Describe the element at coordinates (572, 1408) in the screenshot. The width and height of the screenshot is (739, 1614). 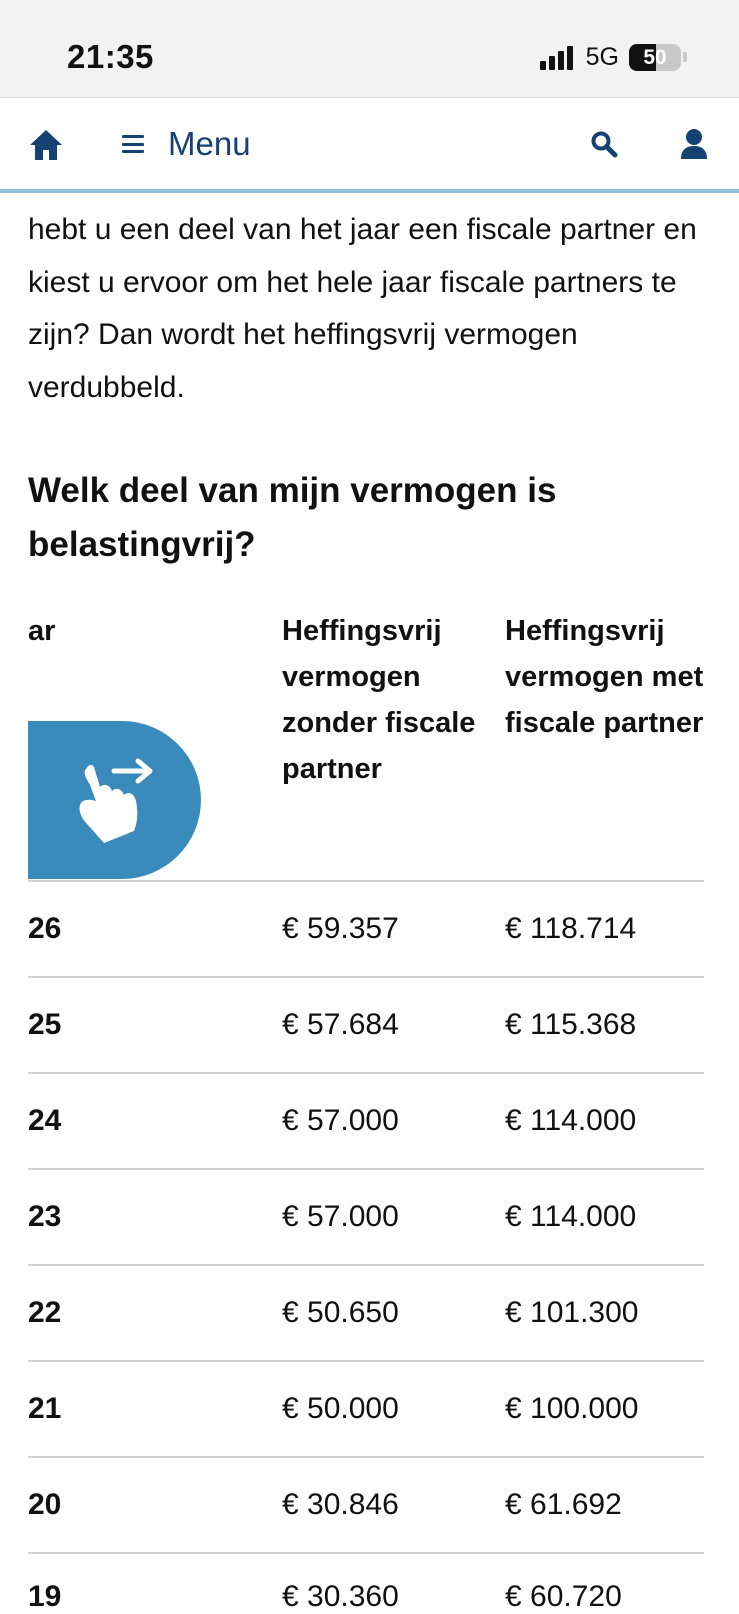
I see `cell-with-partner: € 100.000` at that location.